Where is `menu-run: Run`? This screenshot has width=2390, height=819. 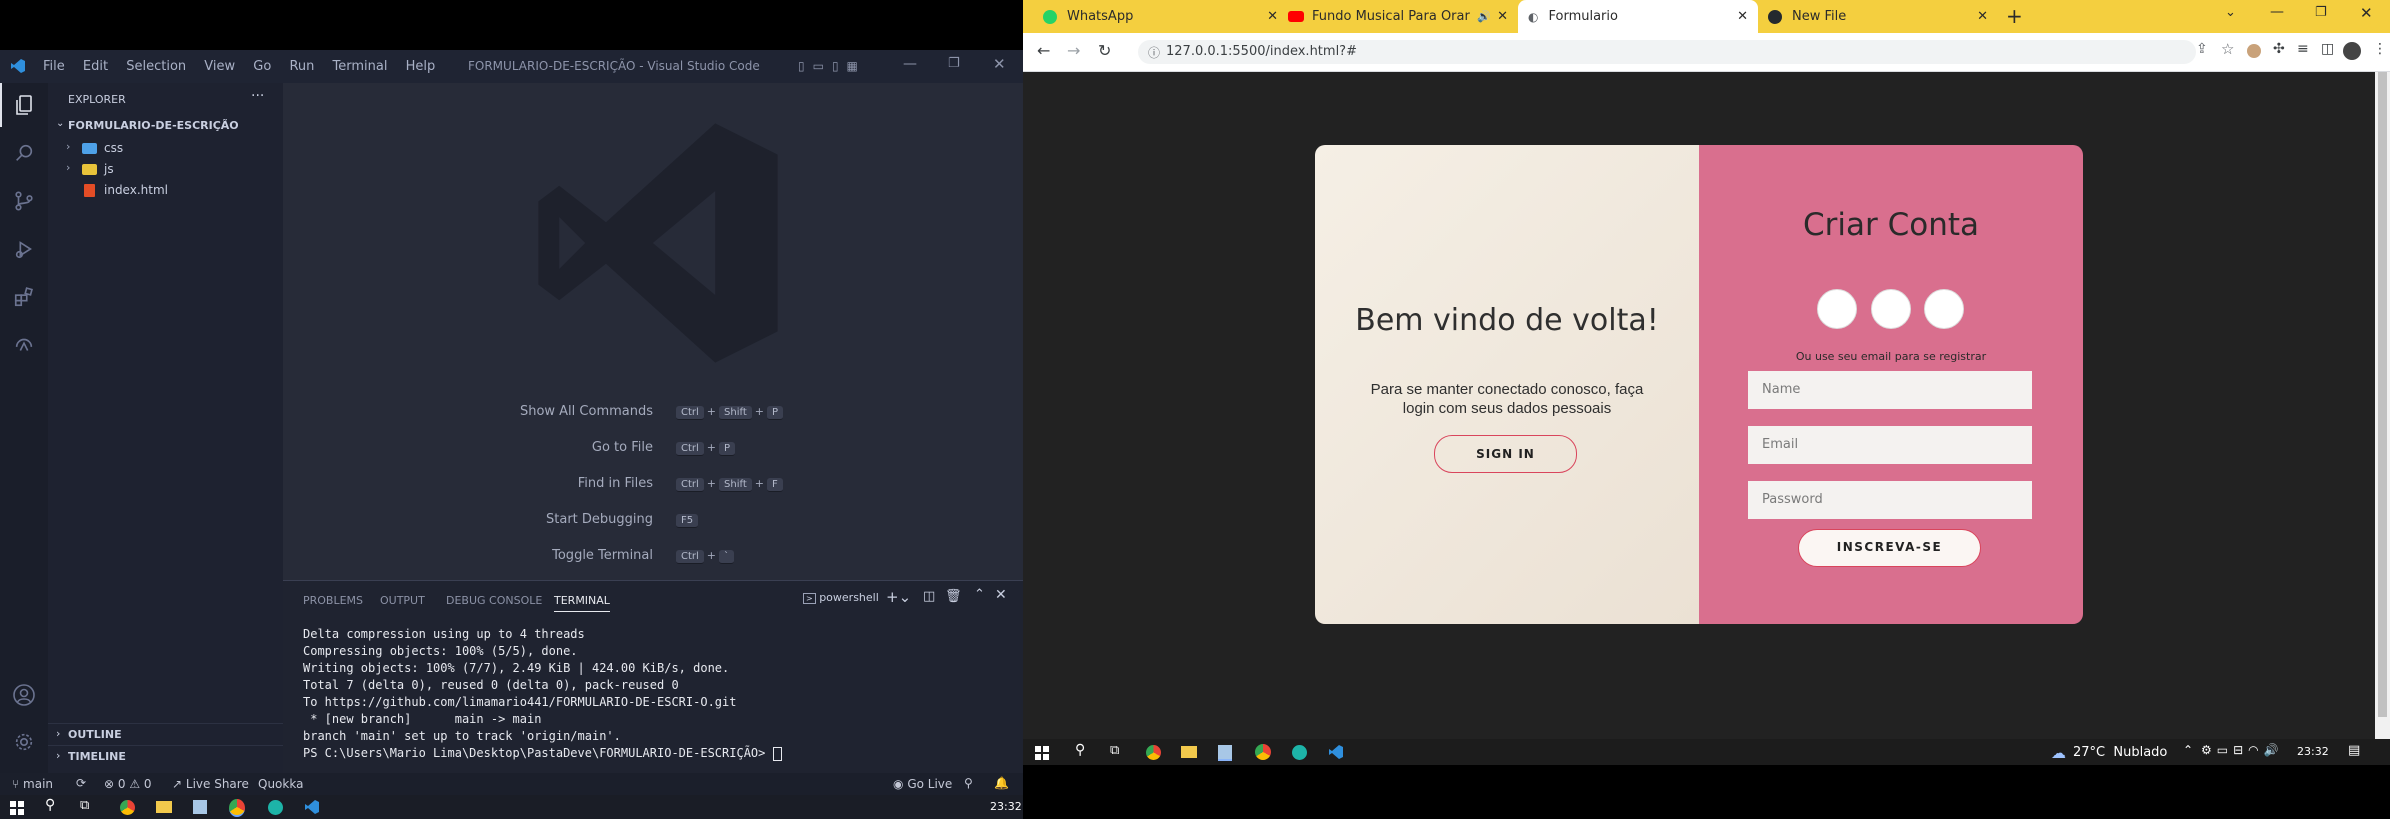 menu-run: Run is located at coordinates (301, 66).